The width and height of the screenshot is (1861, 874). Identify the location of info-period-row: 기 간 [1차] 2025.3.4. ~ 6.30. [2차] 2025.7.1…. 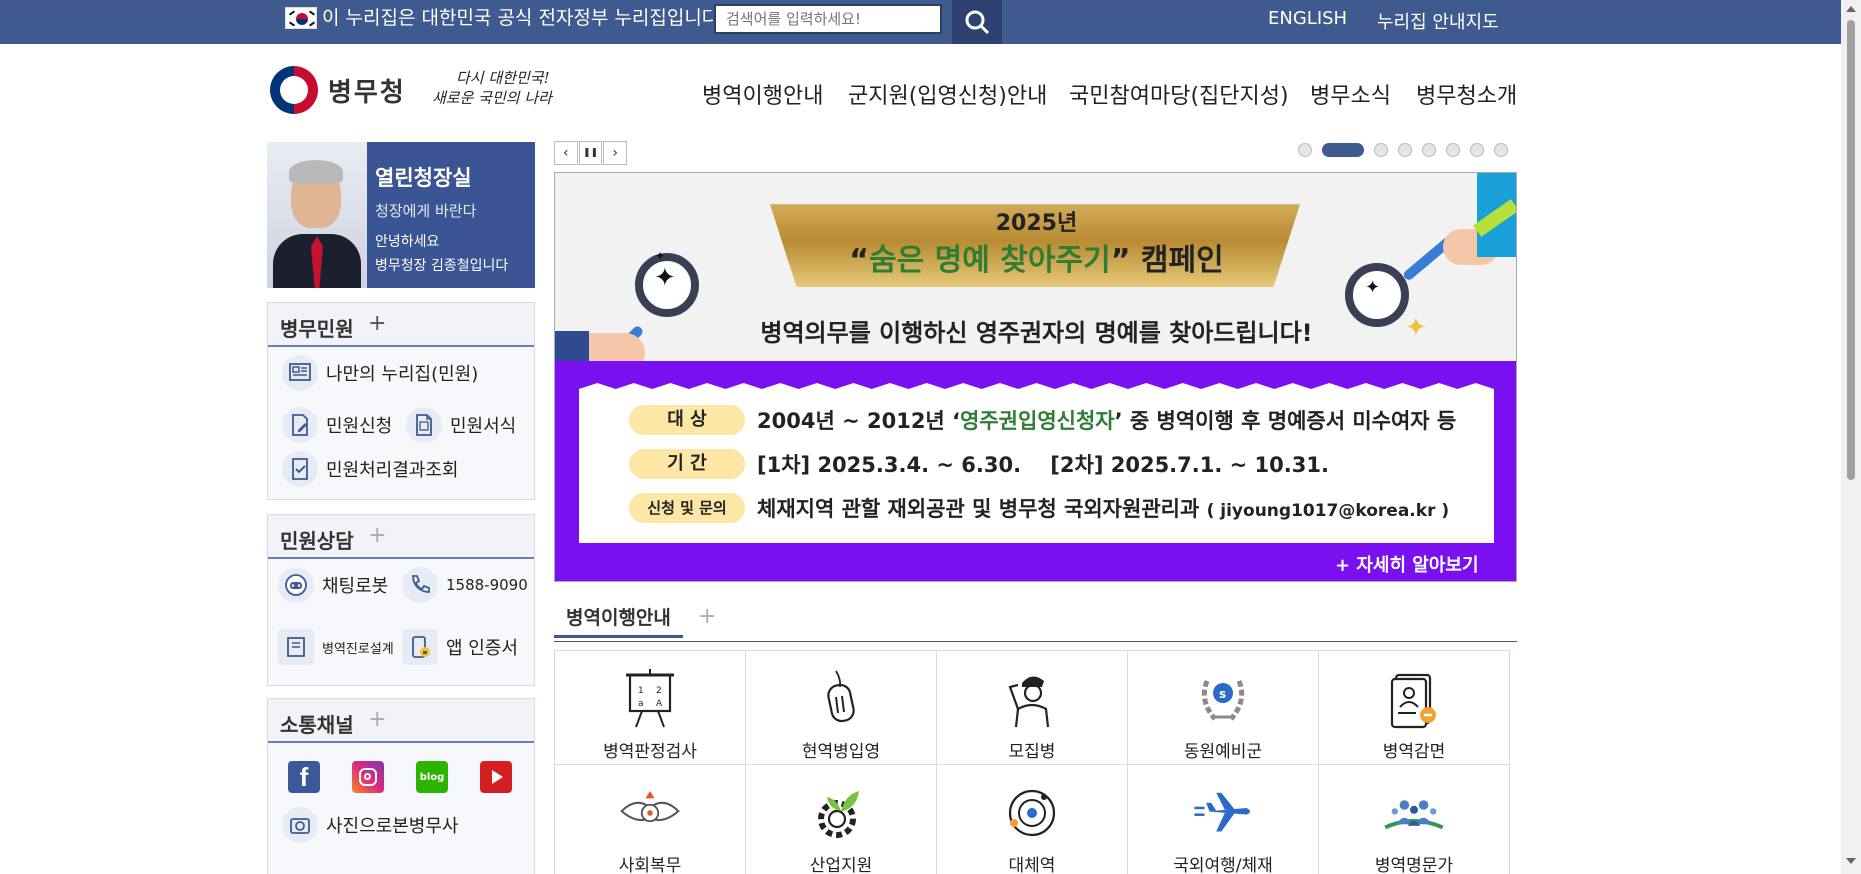
(979, 464).